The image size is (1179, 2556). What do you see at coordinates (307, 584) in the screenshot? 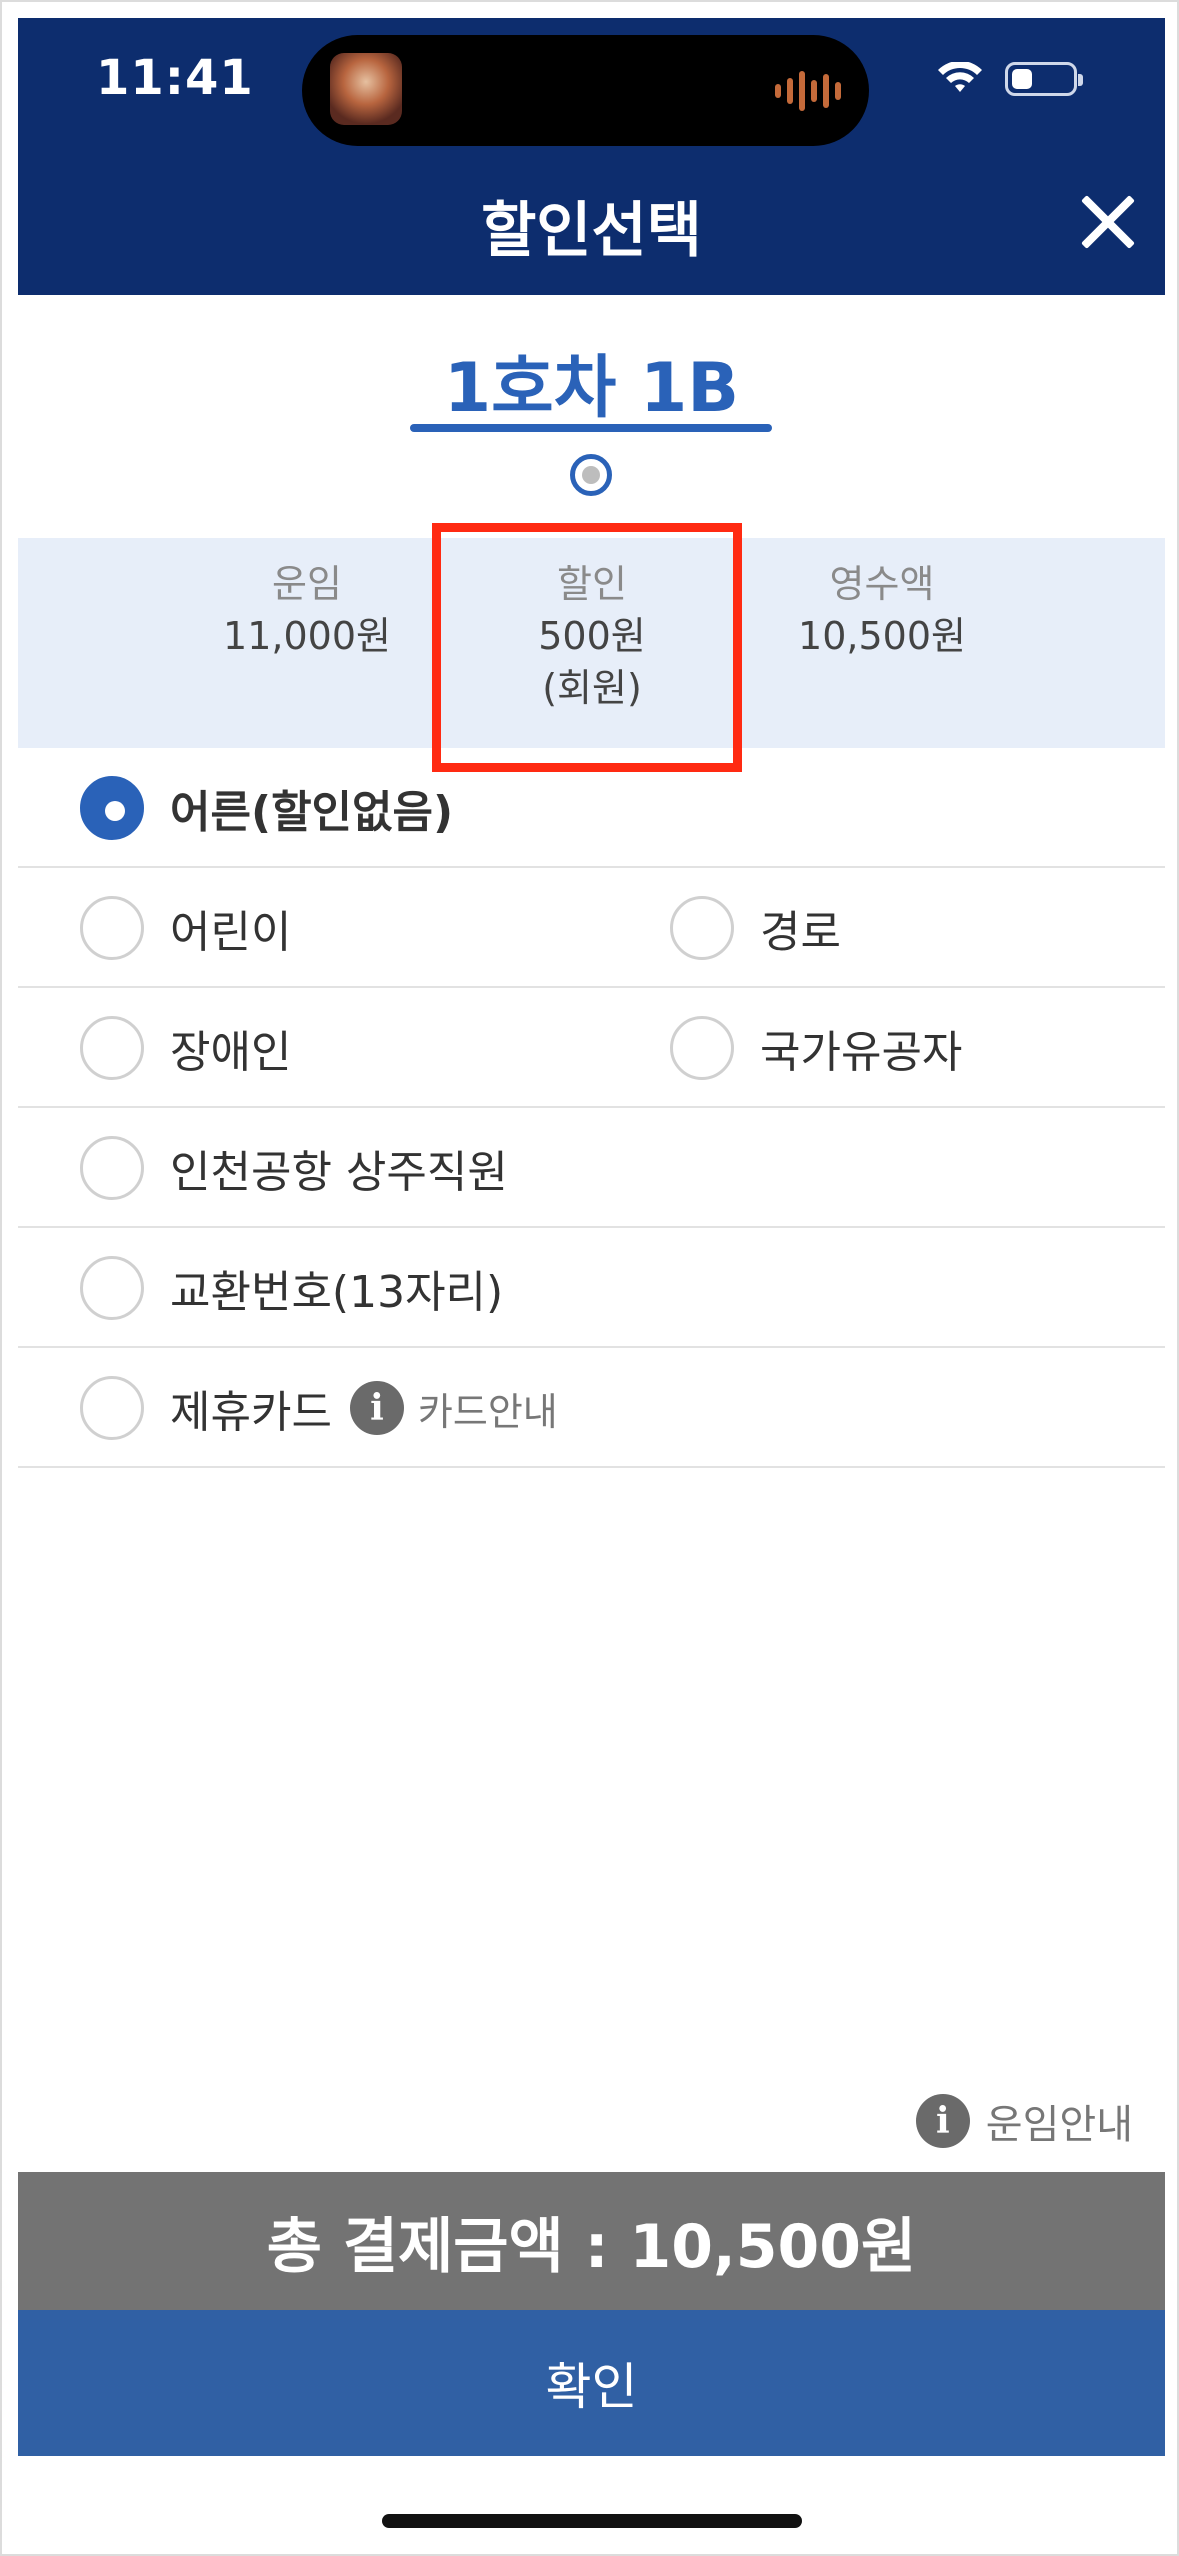
I see `fare-label: 운임` at bounding box center [307, 584].